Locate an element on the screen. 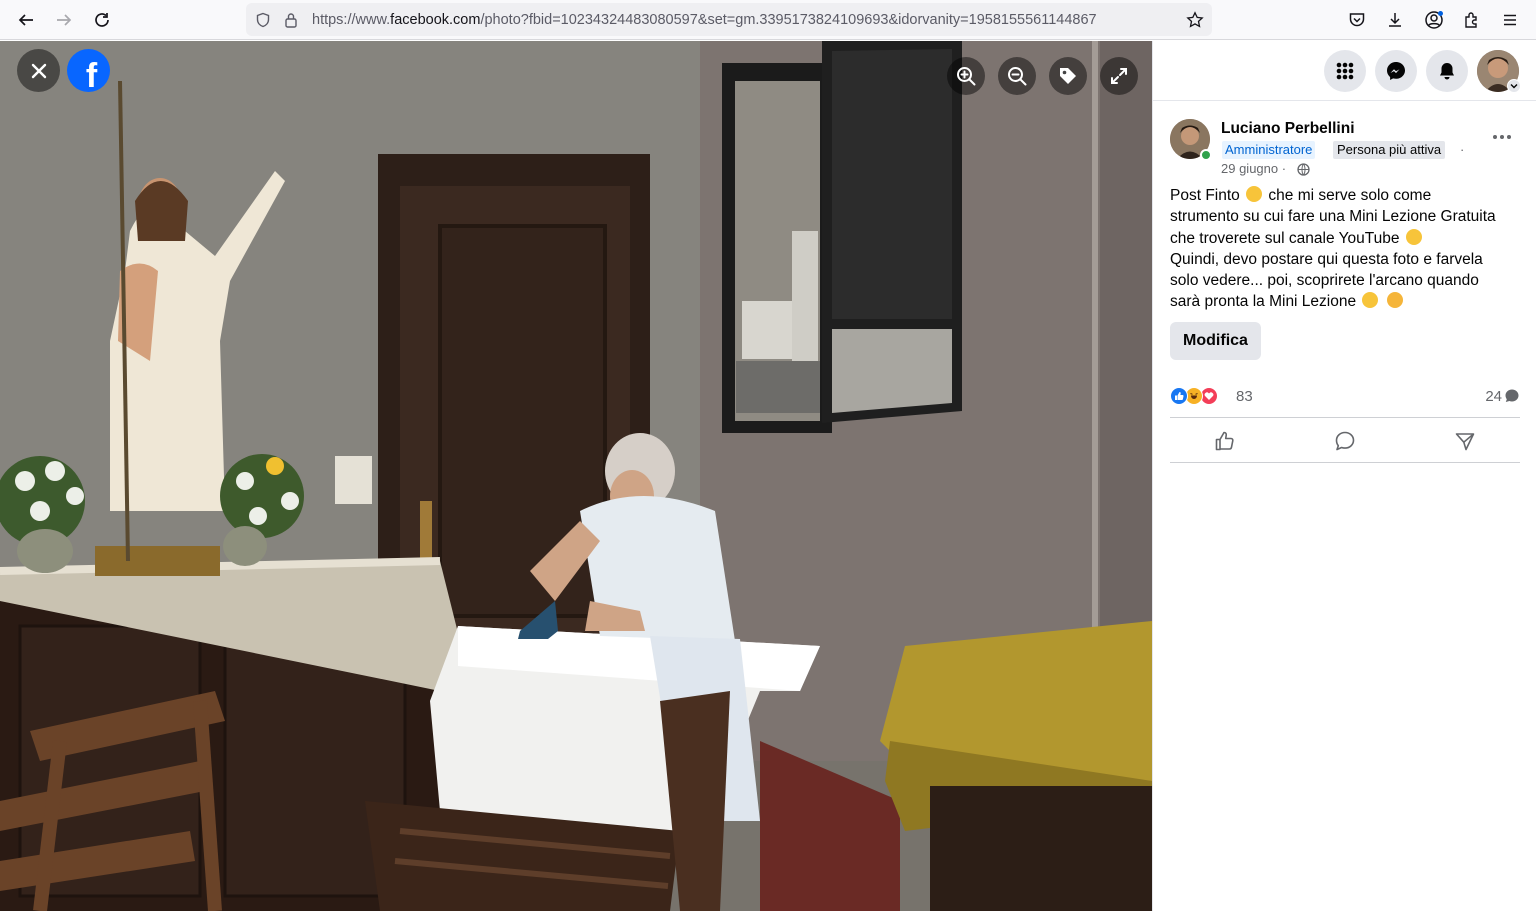 The height and width of the screenshot is (911, 1536). party-face-emoji-icon is located at coordinates (1413, 236).